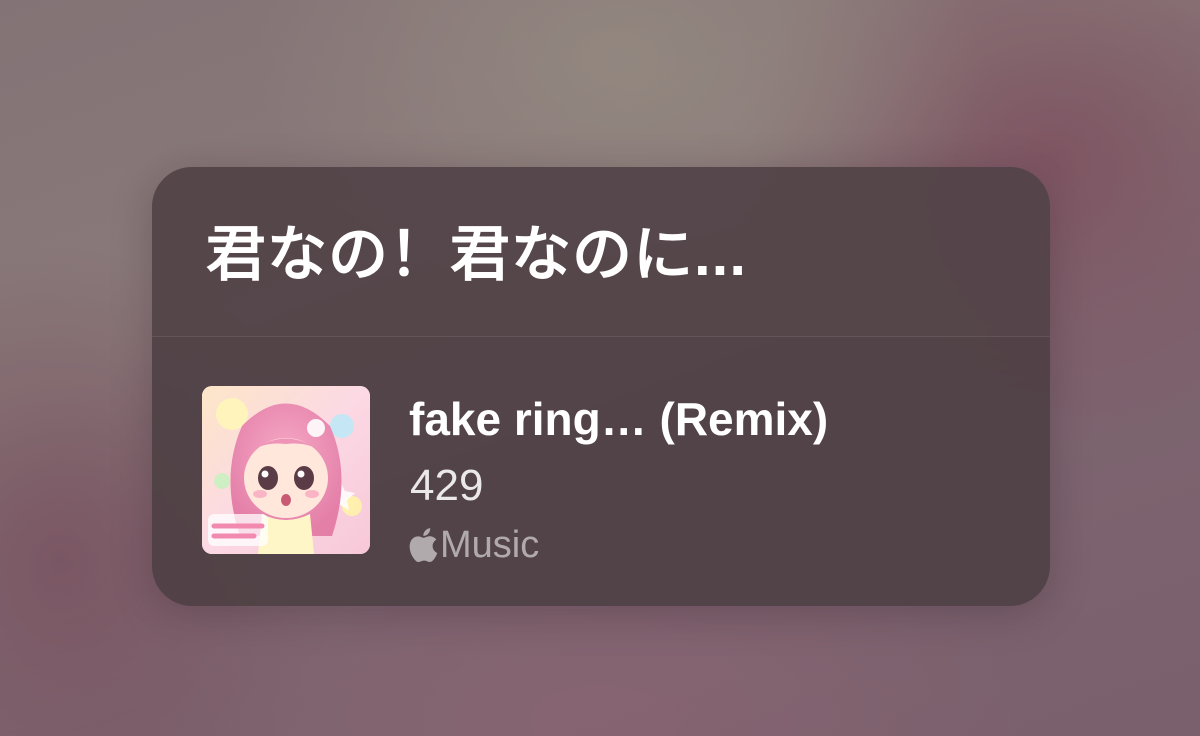 The height and width of the screenshot is (736, 1200). Describe the element at coordinates (447, 485) in the screenshot. I see `track-subtitle: 429` at that location.